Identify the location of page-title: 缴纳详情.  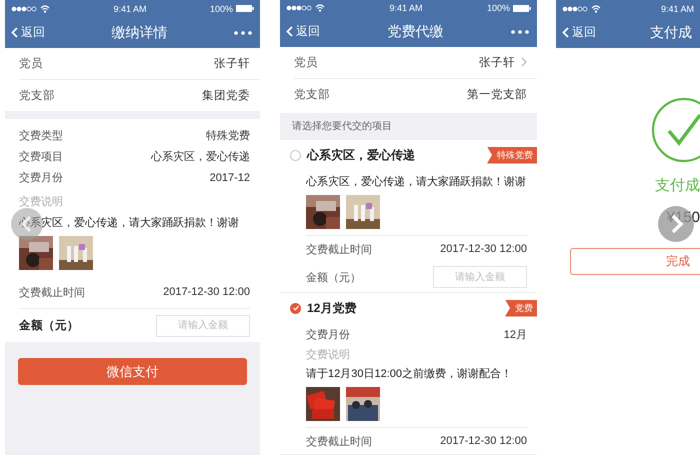
(139, 33).